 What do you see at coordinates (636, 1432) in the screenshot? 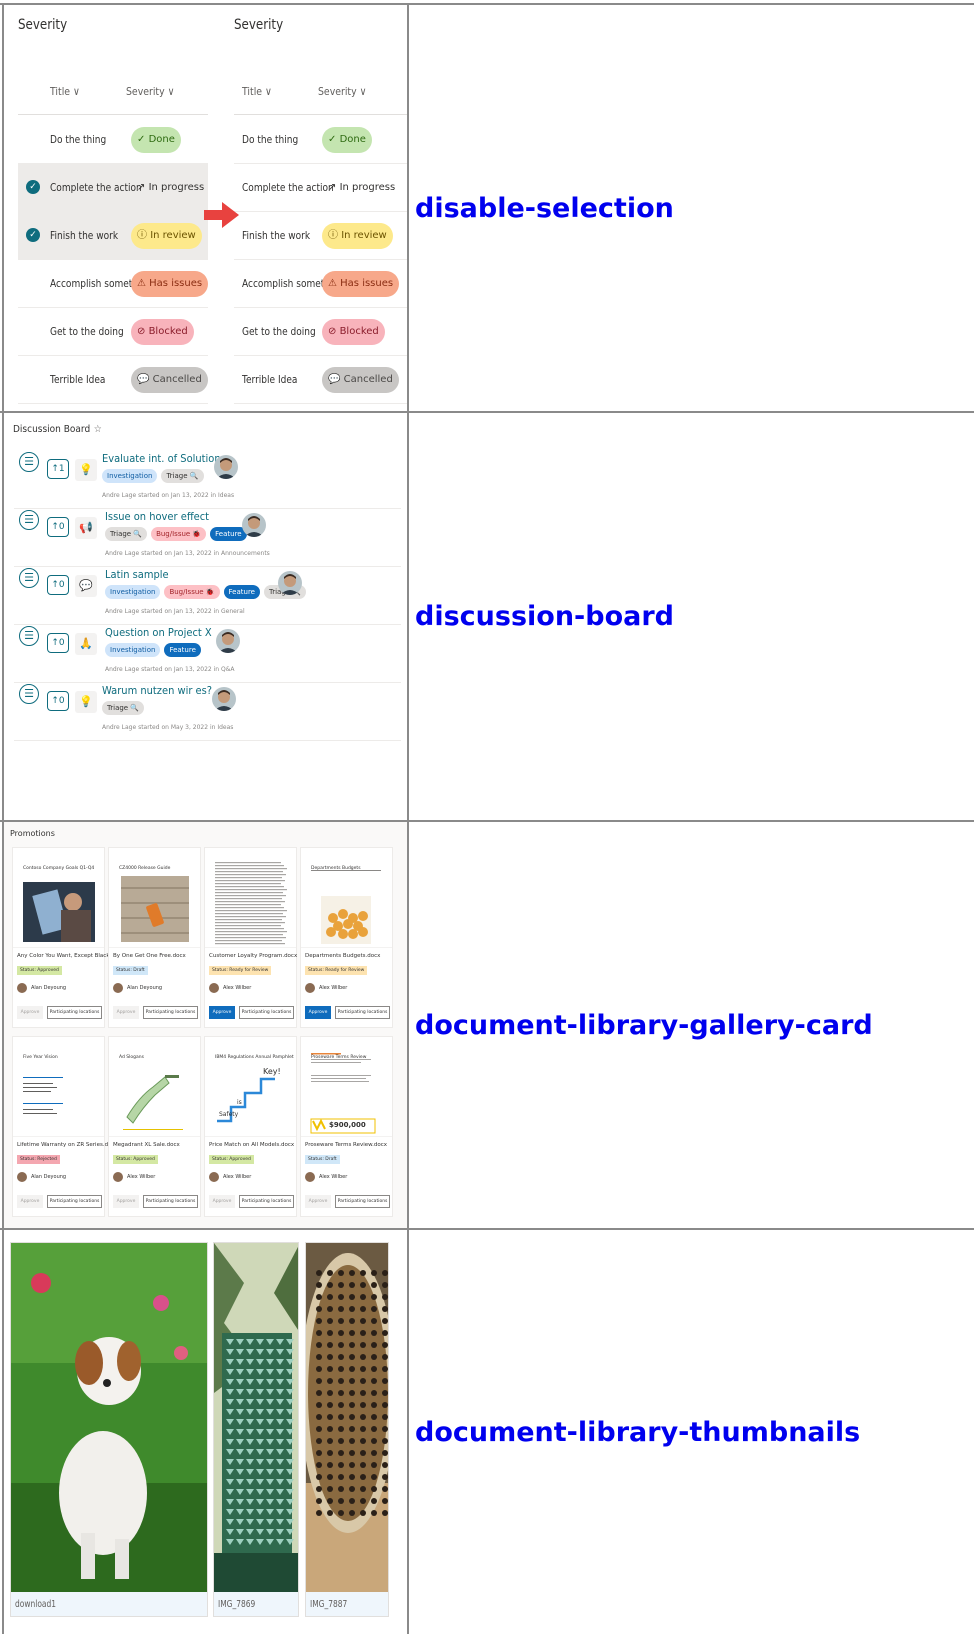
I see `link-document-library-thumbnails: document-library-thumbnails` at bounding box center [636, 1432].